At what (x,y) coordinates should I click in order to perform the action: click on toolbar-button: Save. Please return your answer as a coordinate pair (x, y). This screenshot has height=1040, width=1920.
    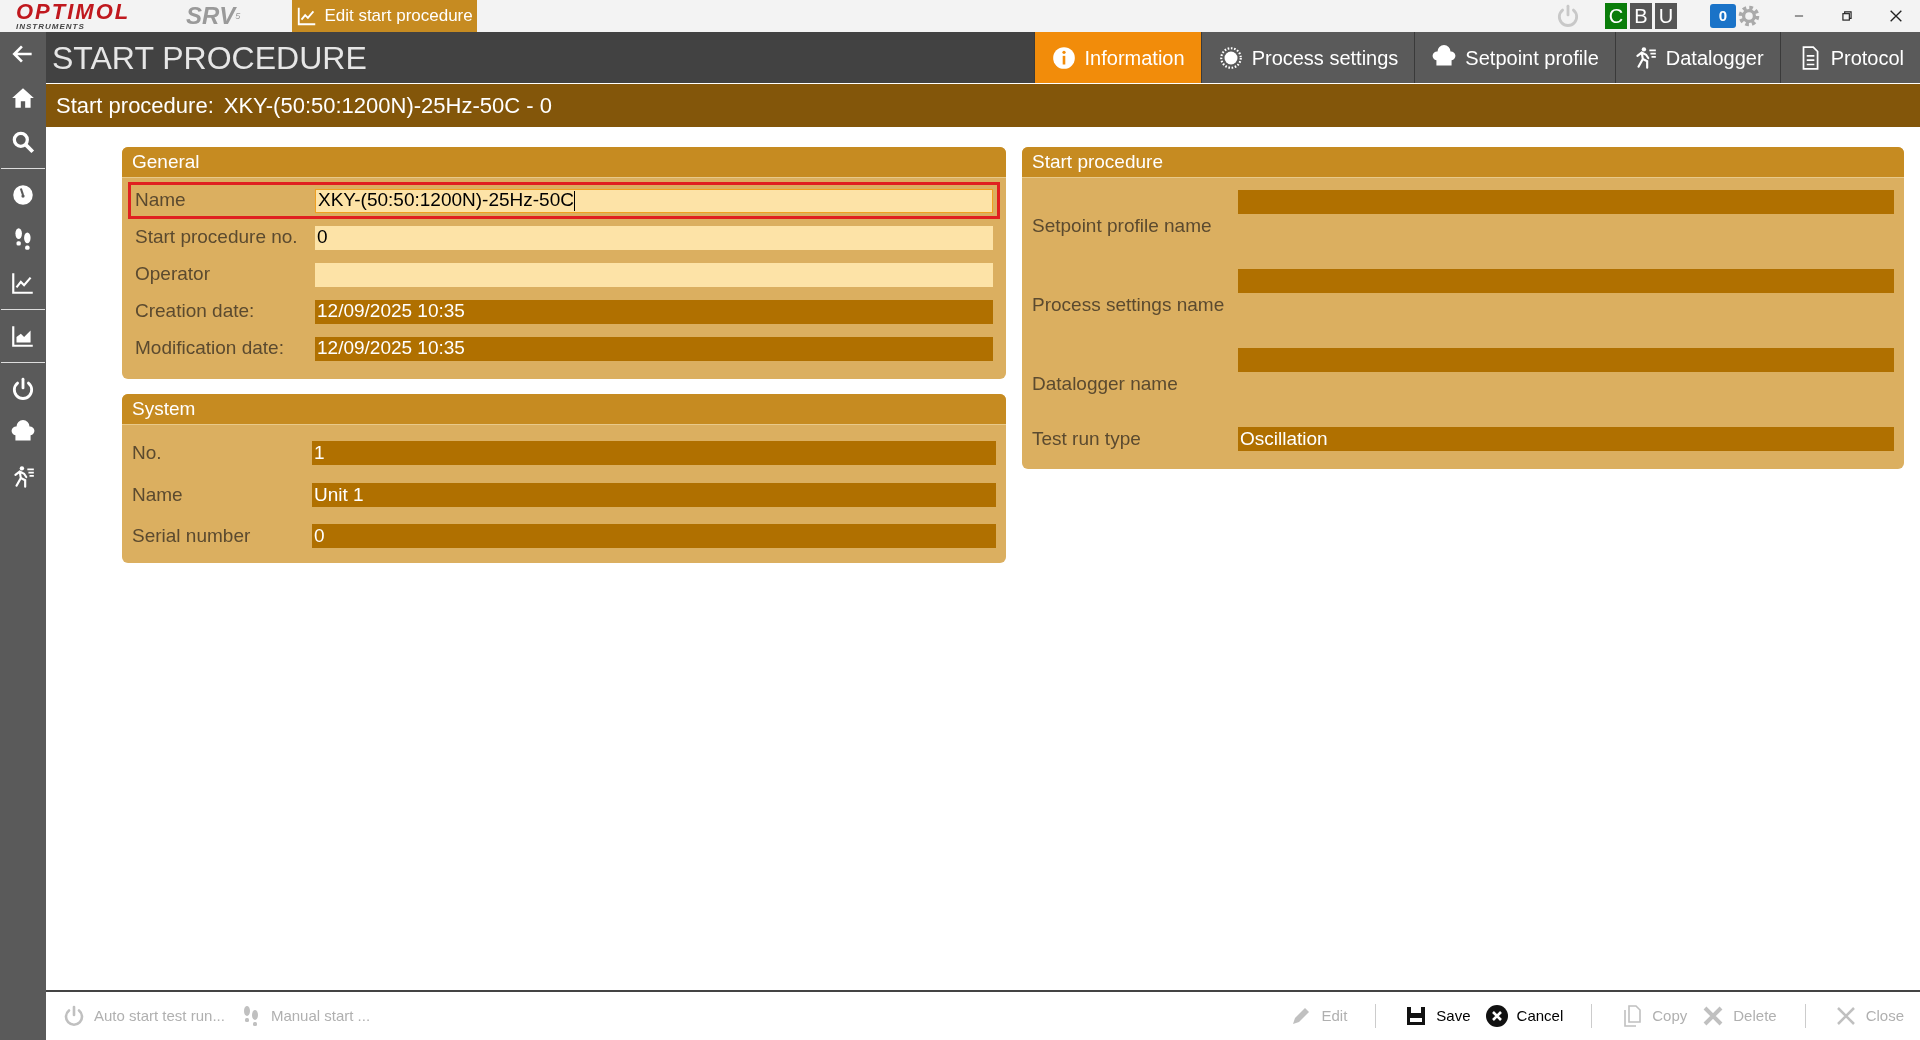
    Looking at the image, I should click on (1437, 1016).